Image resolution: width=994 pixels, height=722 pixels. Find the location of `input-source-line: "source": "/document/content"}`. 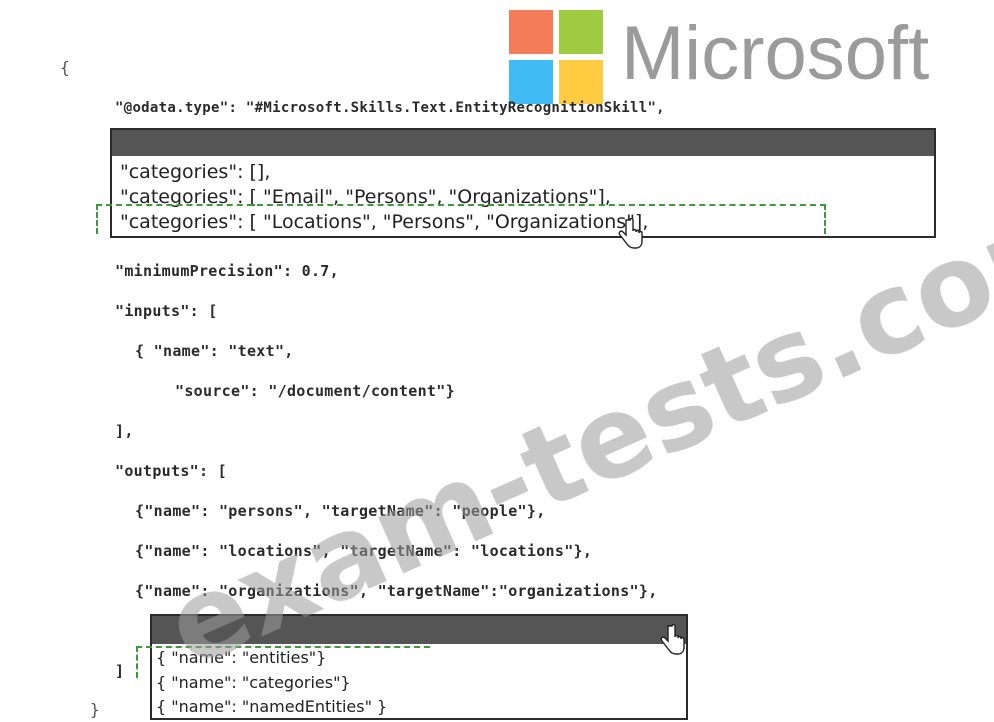

input-source-line: "source": "/document/content"} is located at coordinates (315, 391).